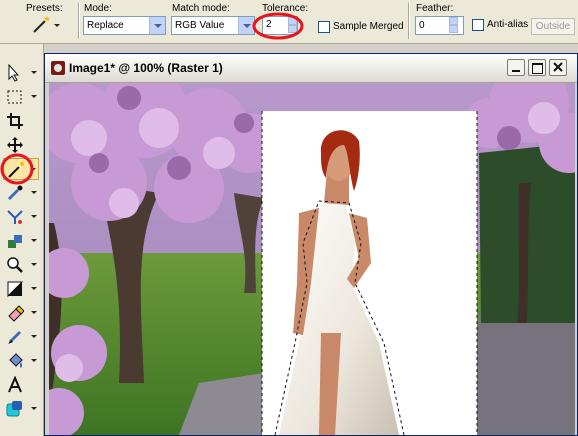  I want to click on clone-tool, so click(21, 241).